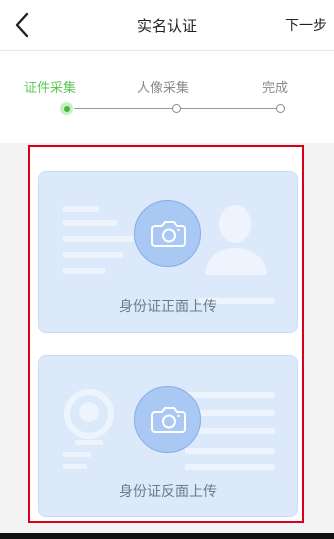 The width and height of the screenshot is (334, 539). What do you see at coordinates (275, 88) in the screenshot?
I see `step-label-done: 完成` at bounding box center [275, 88].